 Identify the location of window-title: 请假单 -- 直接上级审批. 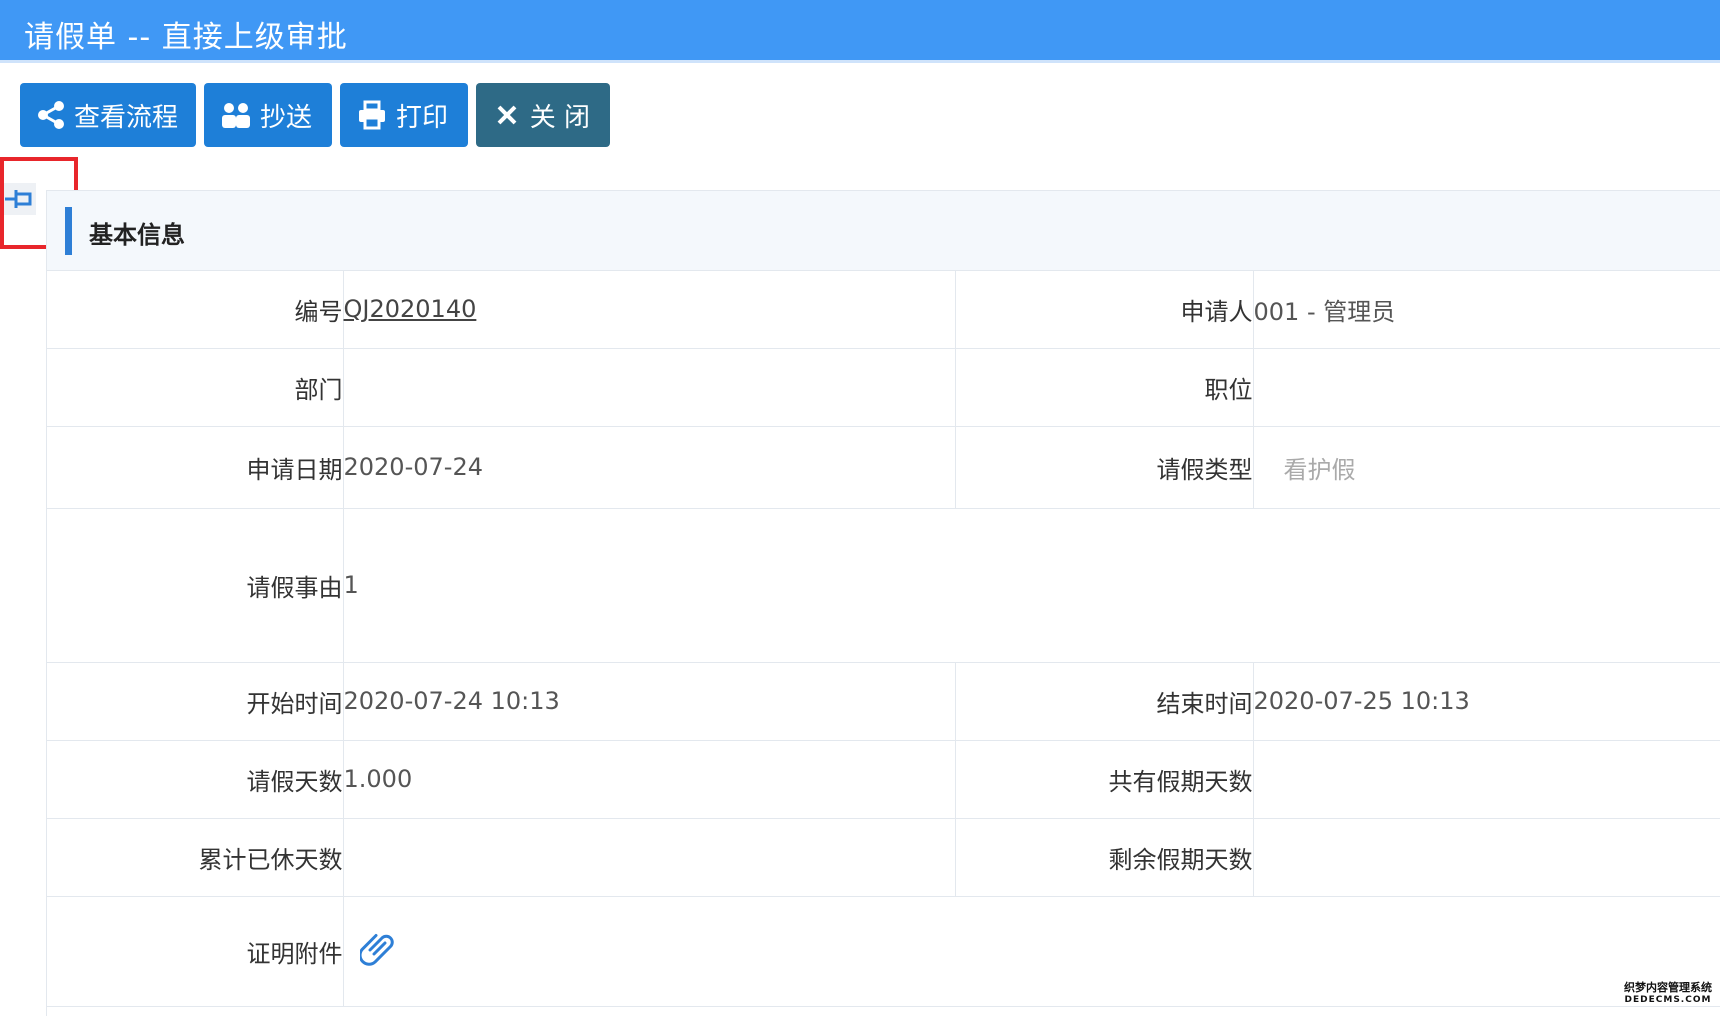
(186, 37).